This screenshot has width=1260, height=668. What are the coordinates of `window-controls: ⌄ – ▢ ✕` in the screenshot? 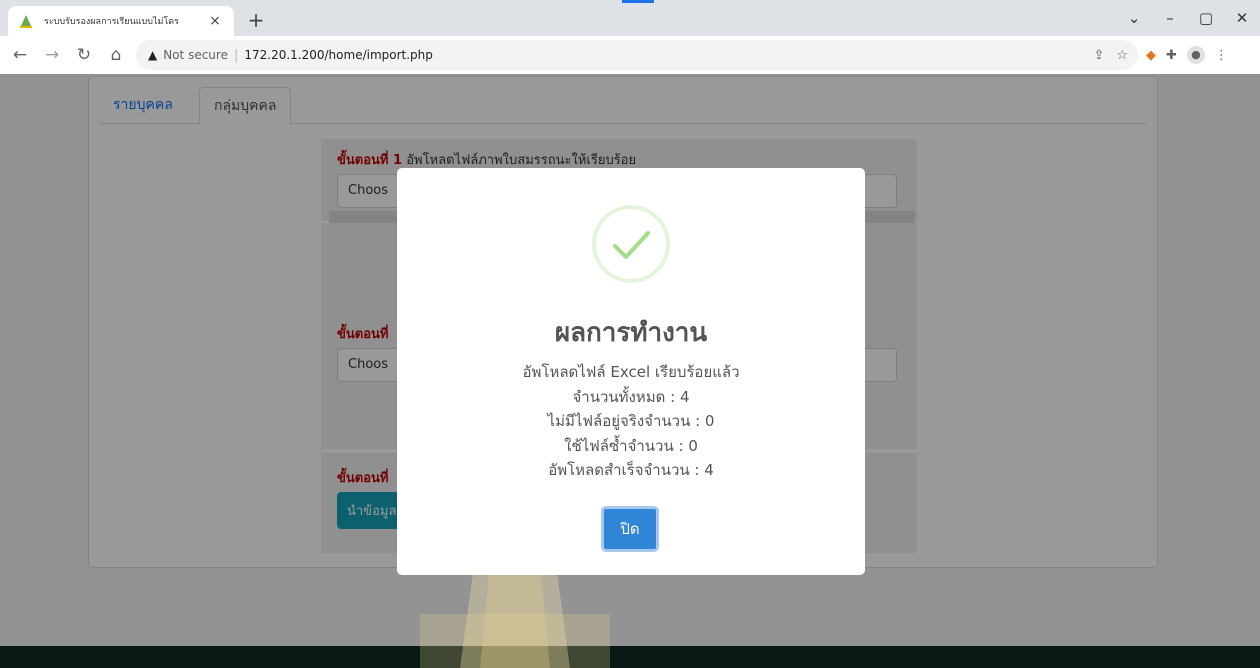 It's located at (1188, 18).